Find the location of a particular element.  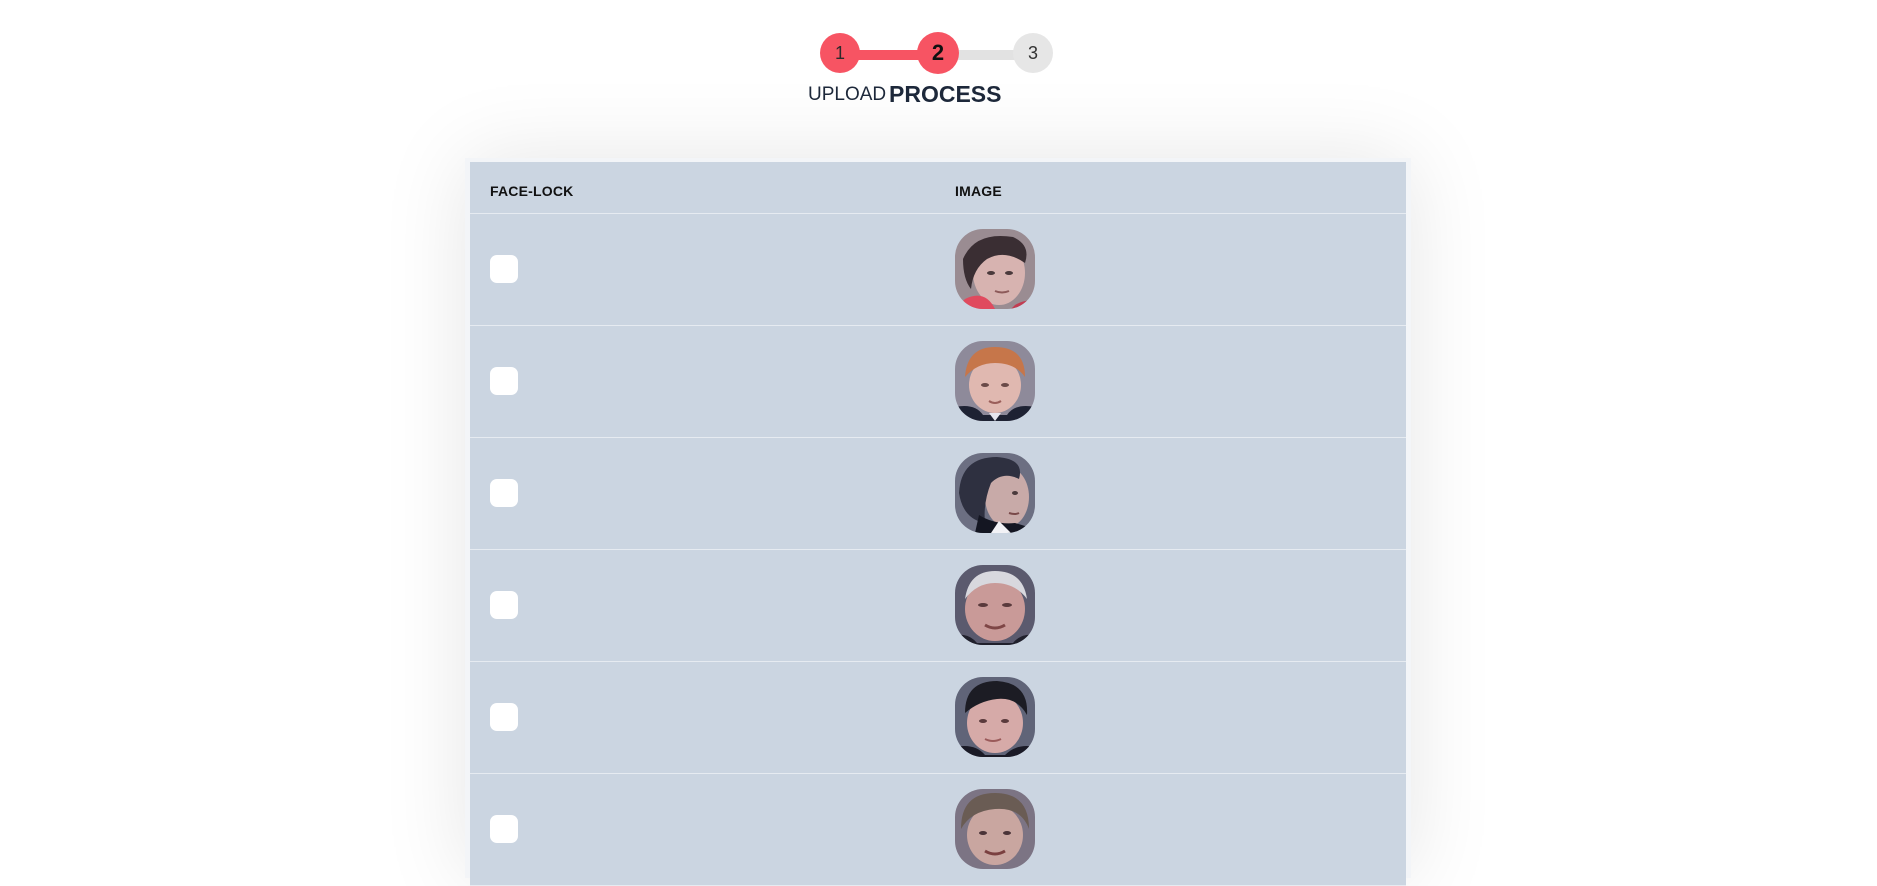

column-header-image: IMAGE is located at coordinates (978, 191).